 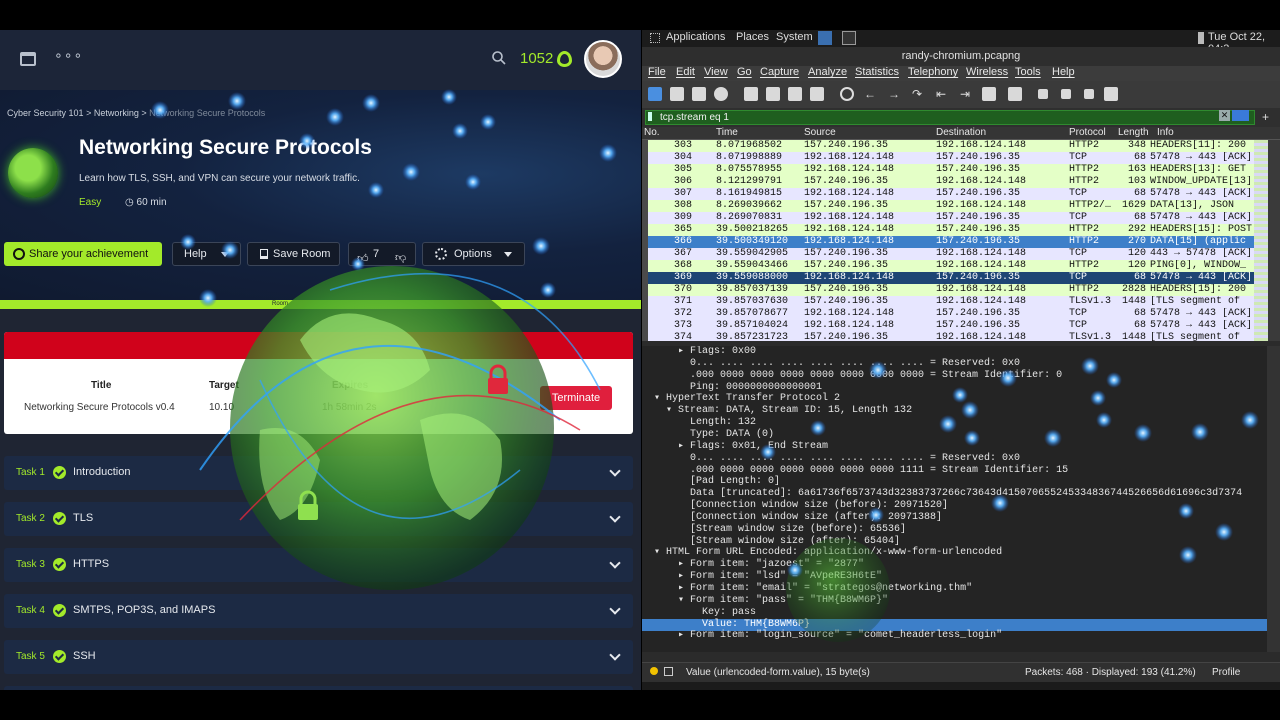 I want to click on details-scrollbar, so click(x=1273, y=499).